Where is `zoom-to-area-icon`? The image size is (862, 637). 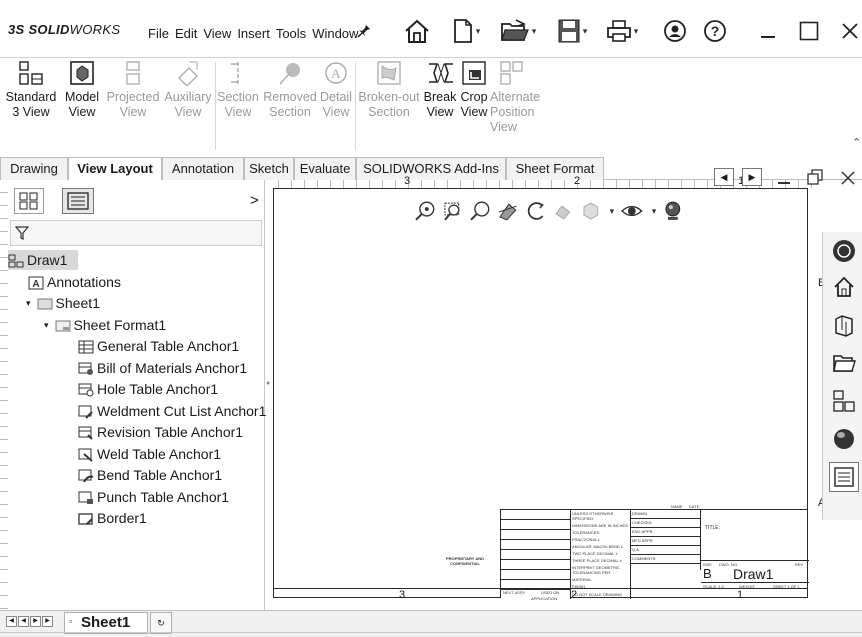 zoom-to-area-icon is located at coordinates (453, 211).